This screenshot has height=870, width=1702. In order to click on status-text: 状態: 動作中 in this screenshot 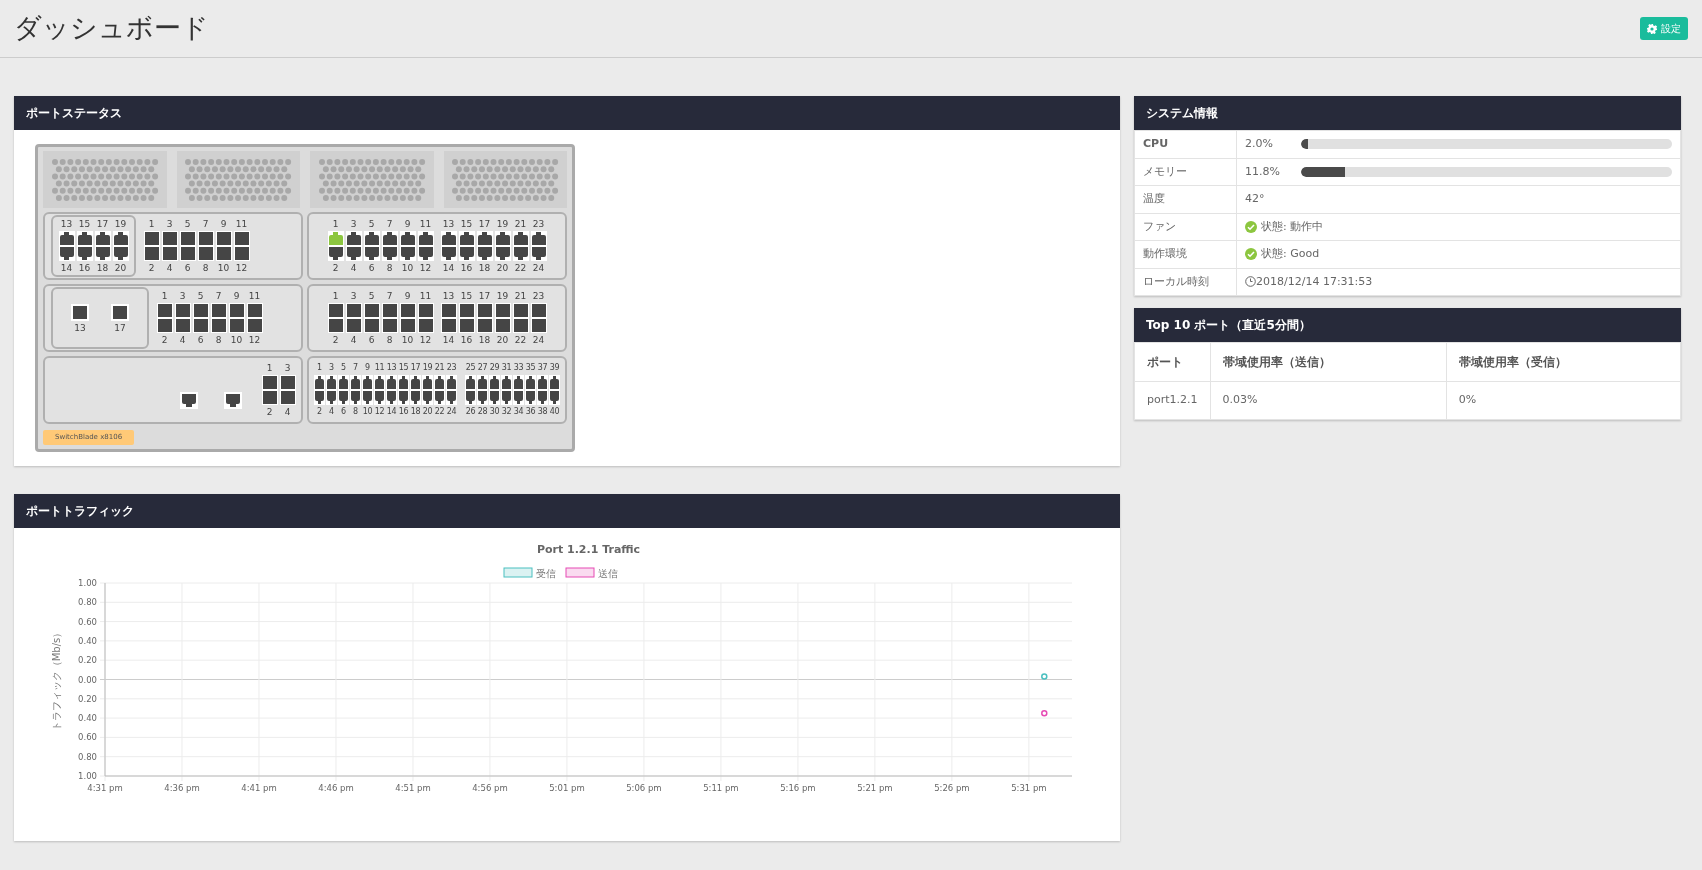, I will do `click(1292, 226)`.